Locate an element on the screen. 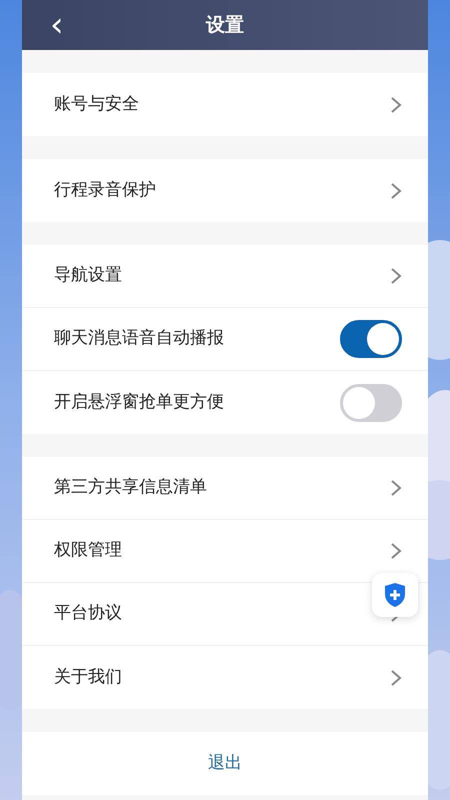 The height and width of the screenshot is (800, 450). row-label: 关于我们 is located at coordinates (88, 677).